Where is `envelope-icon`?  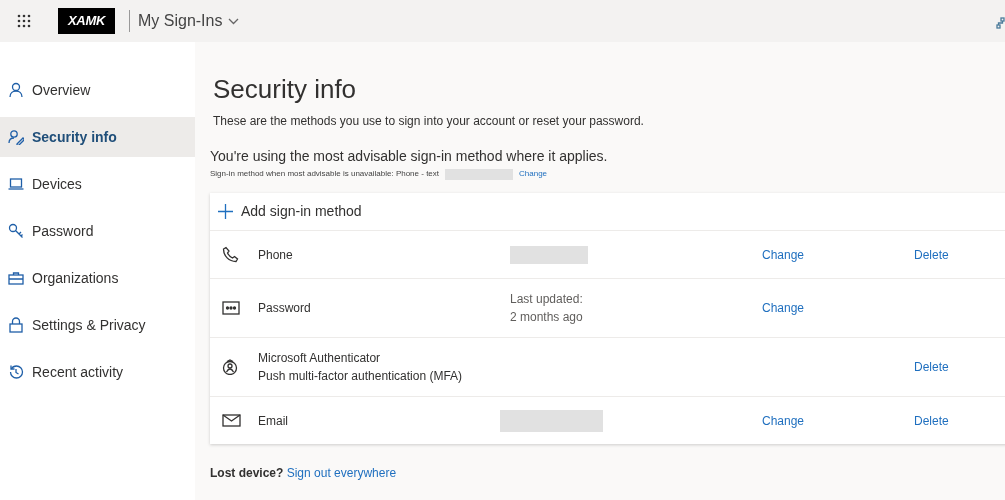 envelope-icon is located at coordinates (231, 420).